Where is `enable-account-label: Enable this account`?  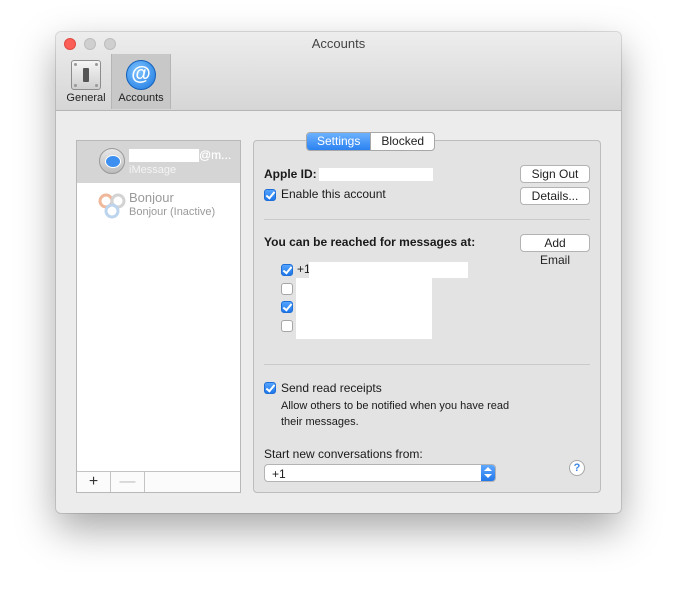
enable-account-label: Enable this account is located at coordinates (333, 194).